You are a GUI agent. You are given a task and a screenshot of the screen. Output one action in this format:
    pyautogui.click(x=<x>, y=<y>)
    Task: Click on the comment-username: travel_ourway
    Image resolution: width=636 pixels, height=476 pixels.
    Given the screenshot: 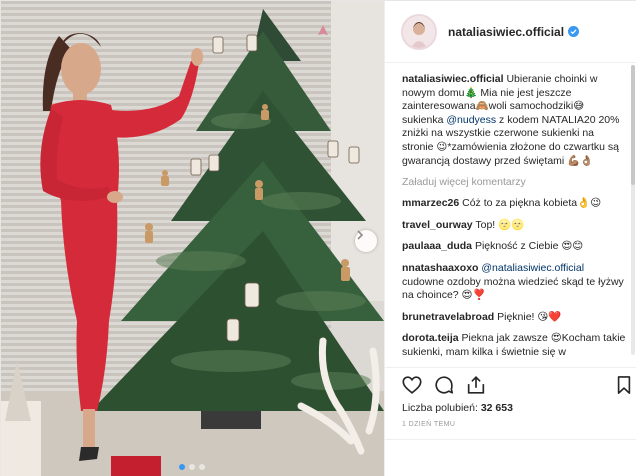 What is the action you would take?
    pyautogui.click(x=437, y=225)
    